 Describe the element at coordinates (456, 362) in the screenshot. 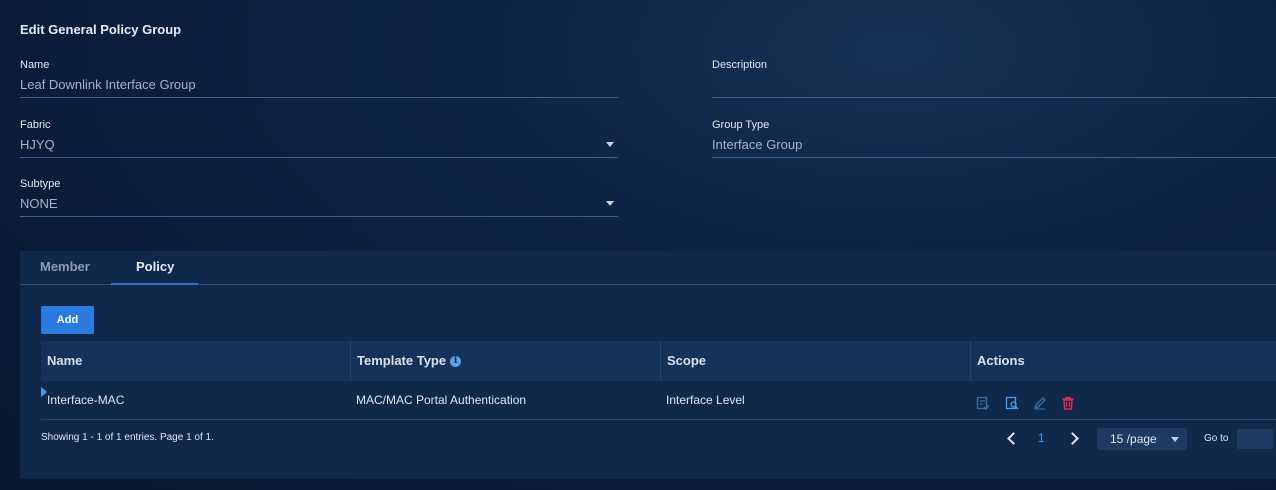

I see `info-icon: i` at that location.